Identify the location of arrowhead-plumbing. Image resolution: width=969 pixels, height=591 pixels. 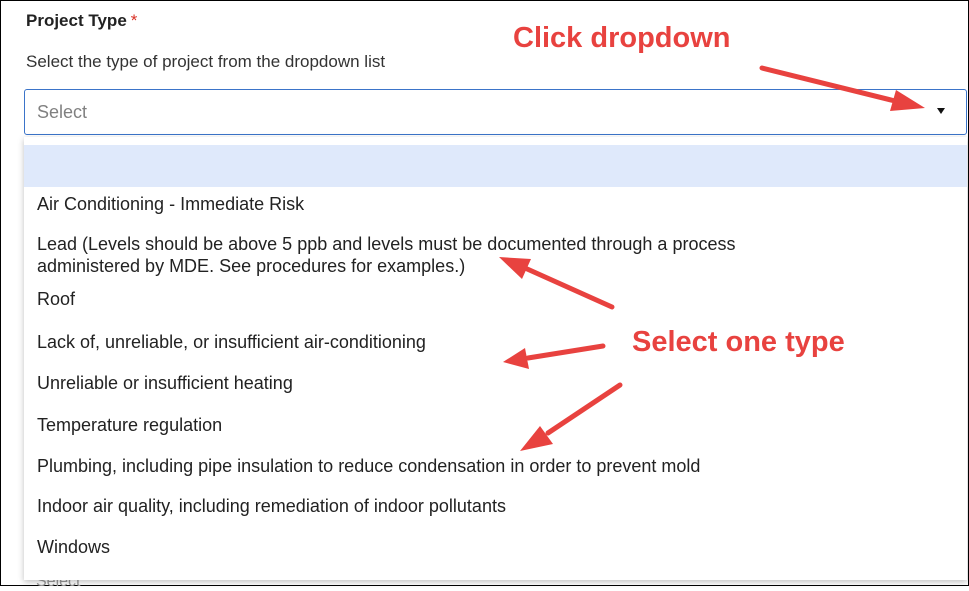
(536, 438).